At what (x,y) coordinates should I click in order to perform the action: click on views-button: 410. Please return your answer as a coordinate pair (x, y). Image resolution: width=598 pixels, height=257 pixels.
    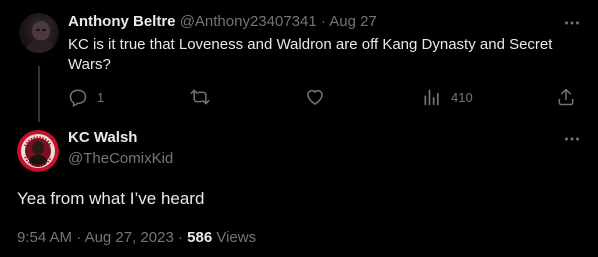
    Looking at the image, I should click on (447, 97).